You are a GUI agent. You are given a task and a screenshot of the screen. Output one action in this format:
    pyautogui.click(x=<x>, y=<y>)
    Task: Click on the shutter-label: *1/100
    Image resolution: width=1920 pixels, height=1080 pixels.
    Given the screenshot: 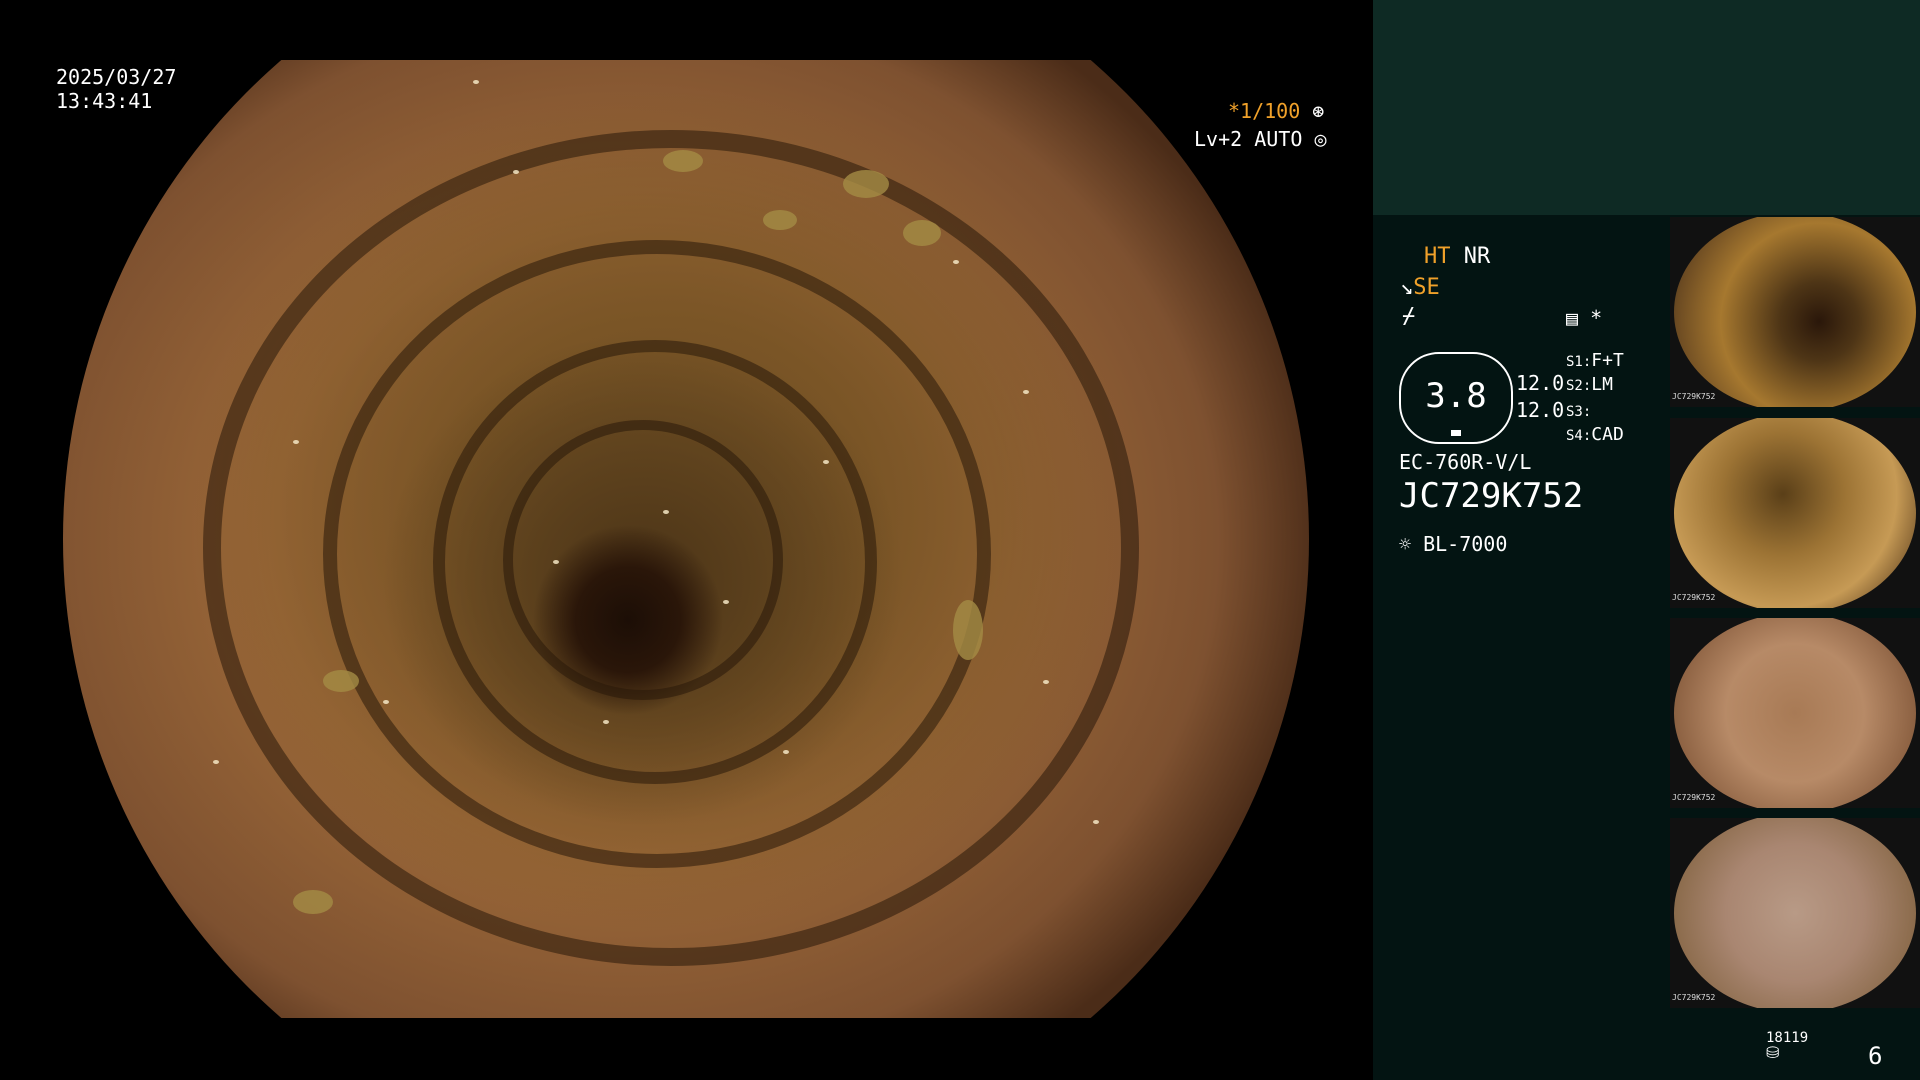 What is the action you would take?
    pyautogui.click(x=1264, y=111)
    